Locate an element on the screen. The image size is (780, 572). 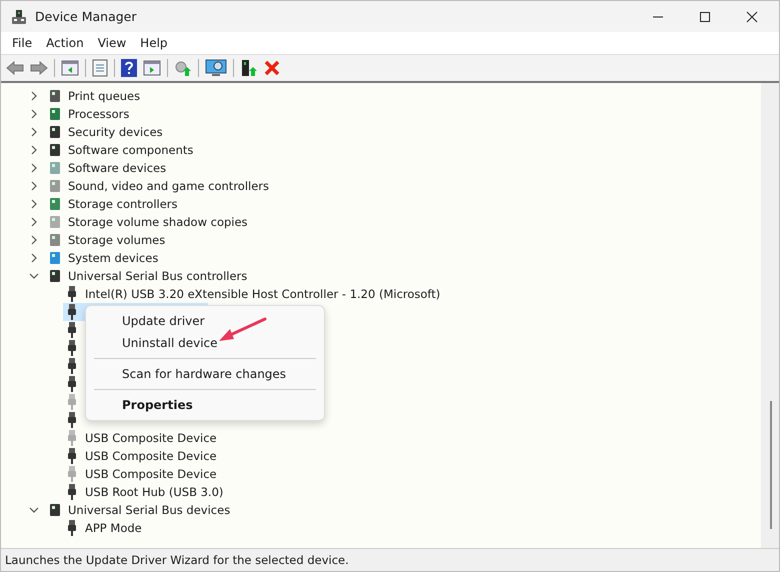
maximize-icon is located at coordinates (705, 16).